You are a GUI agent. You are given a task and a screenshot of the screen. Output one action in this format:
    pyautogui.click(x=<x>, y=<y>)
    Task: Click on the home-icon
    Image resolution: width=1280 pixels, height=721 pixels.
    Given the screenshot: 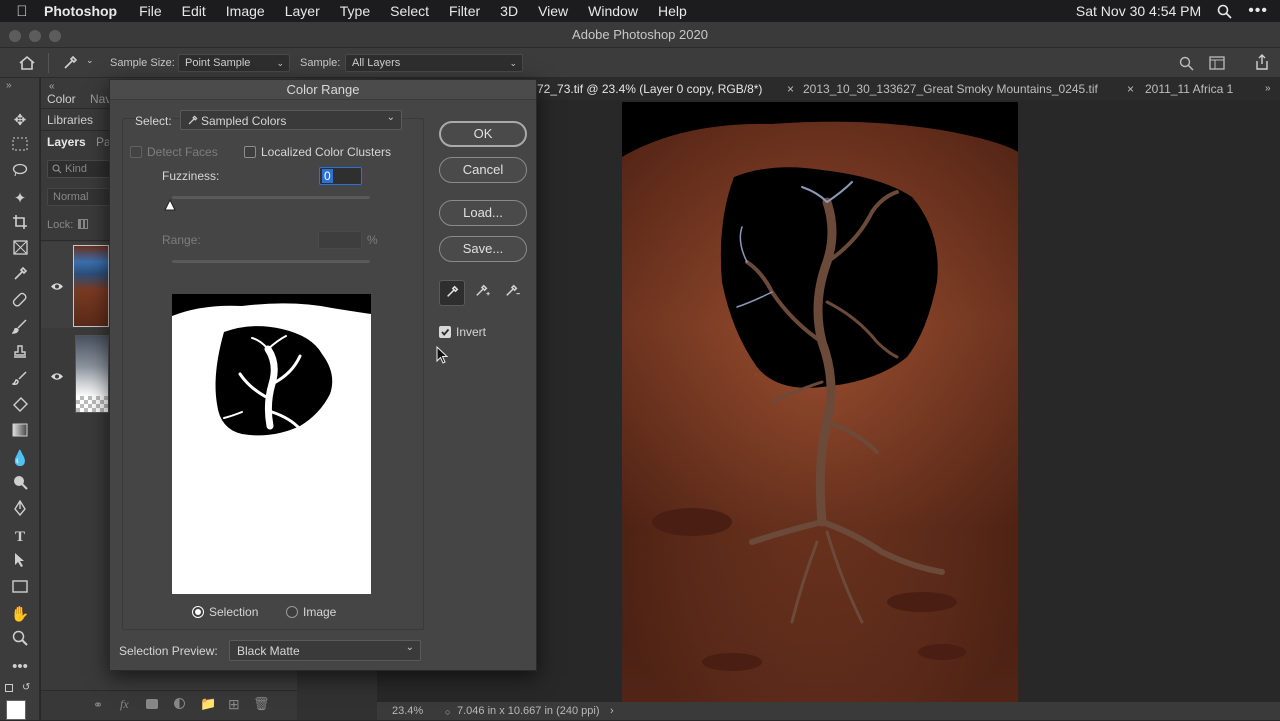 What is the action you would take?
    pyautogui.click(x=27, y=63)
    